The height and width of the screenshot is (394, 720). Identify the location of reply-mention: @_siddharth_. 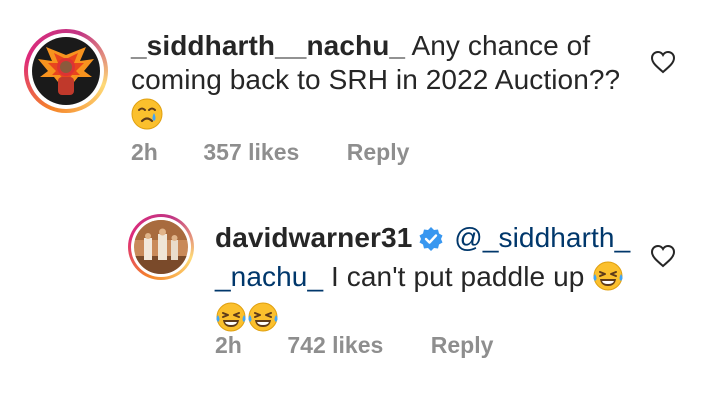
(542, 237).